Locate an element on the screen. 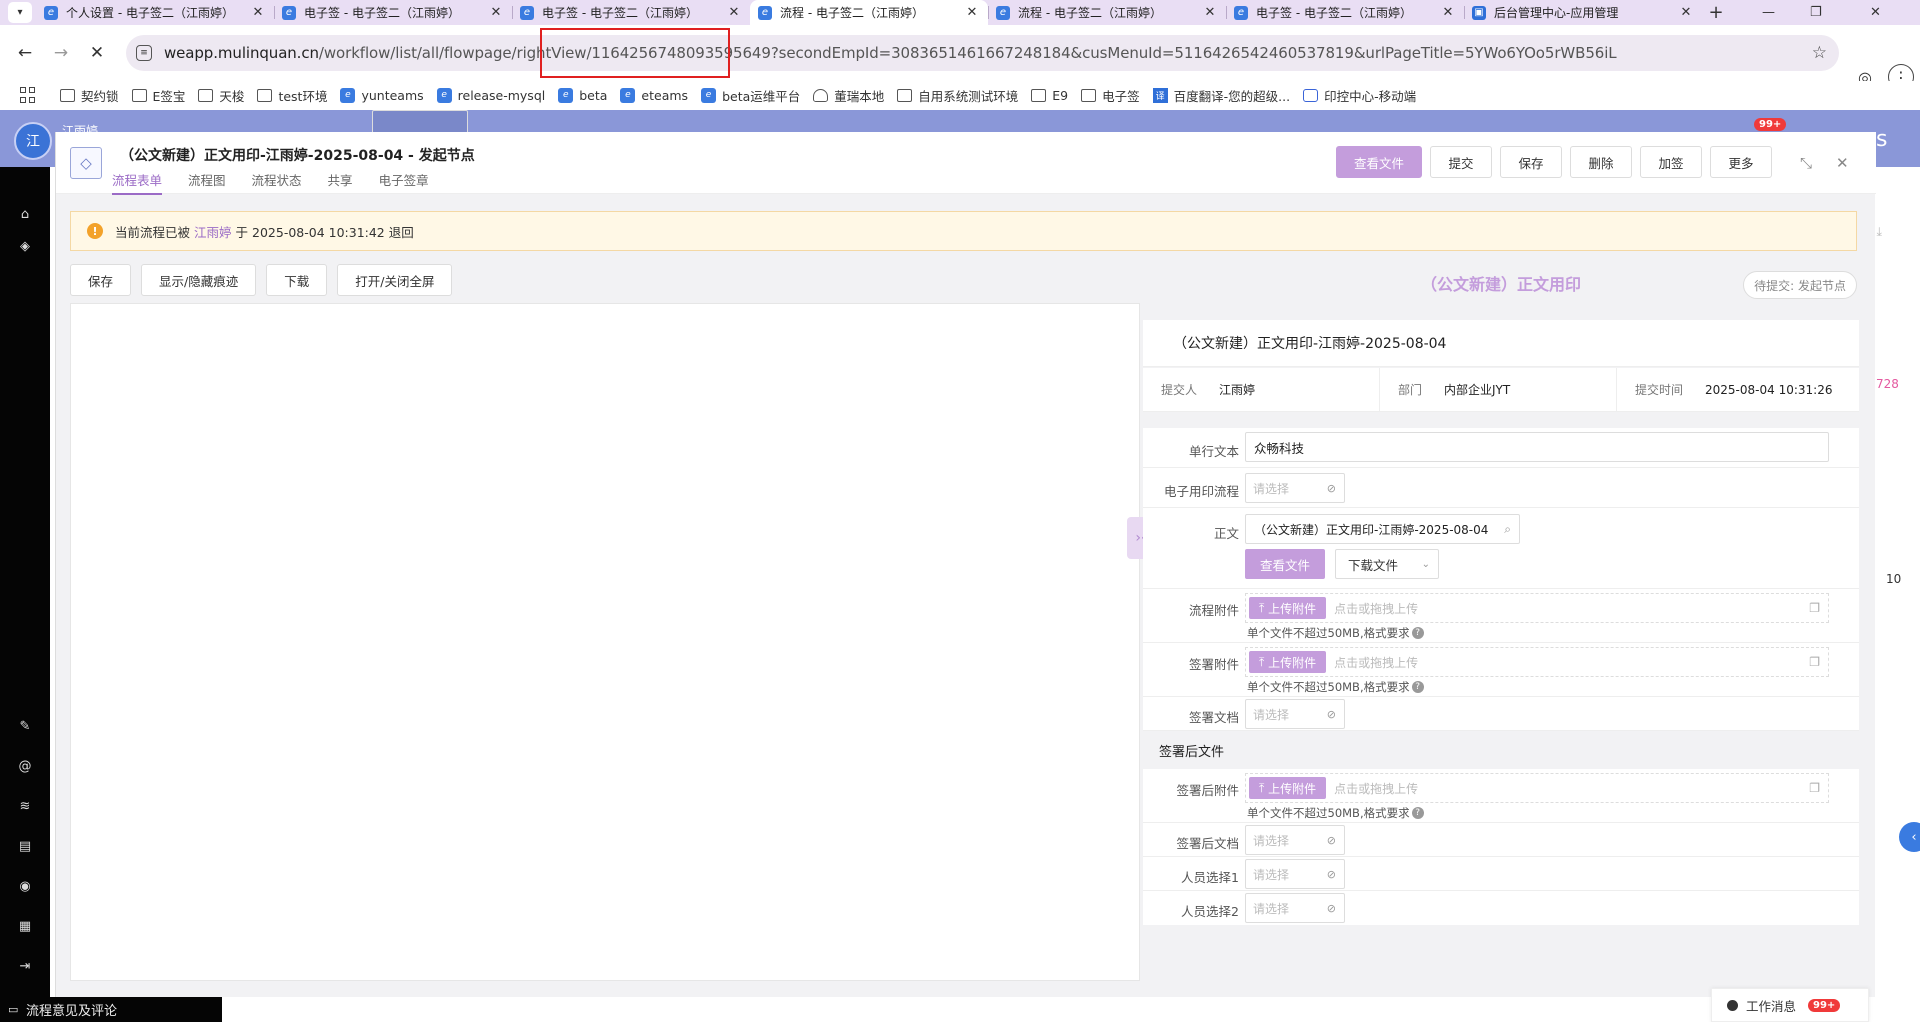 This screenshot has height=1022, width=1920. person1-select: 请选择 ⊘ is located at coordinates (1295, 874).